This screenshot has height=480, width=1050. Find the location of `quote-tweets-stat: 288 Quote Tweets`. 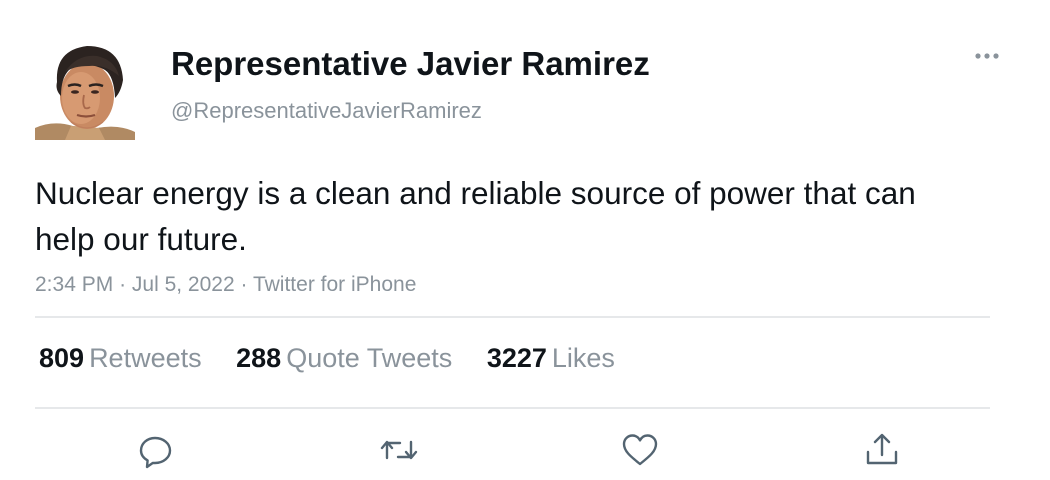

quote-tweets-stat: 288 Quote Tweets is located at coordinates (344, 358).